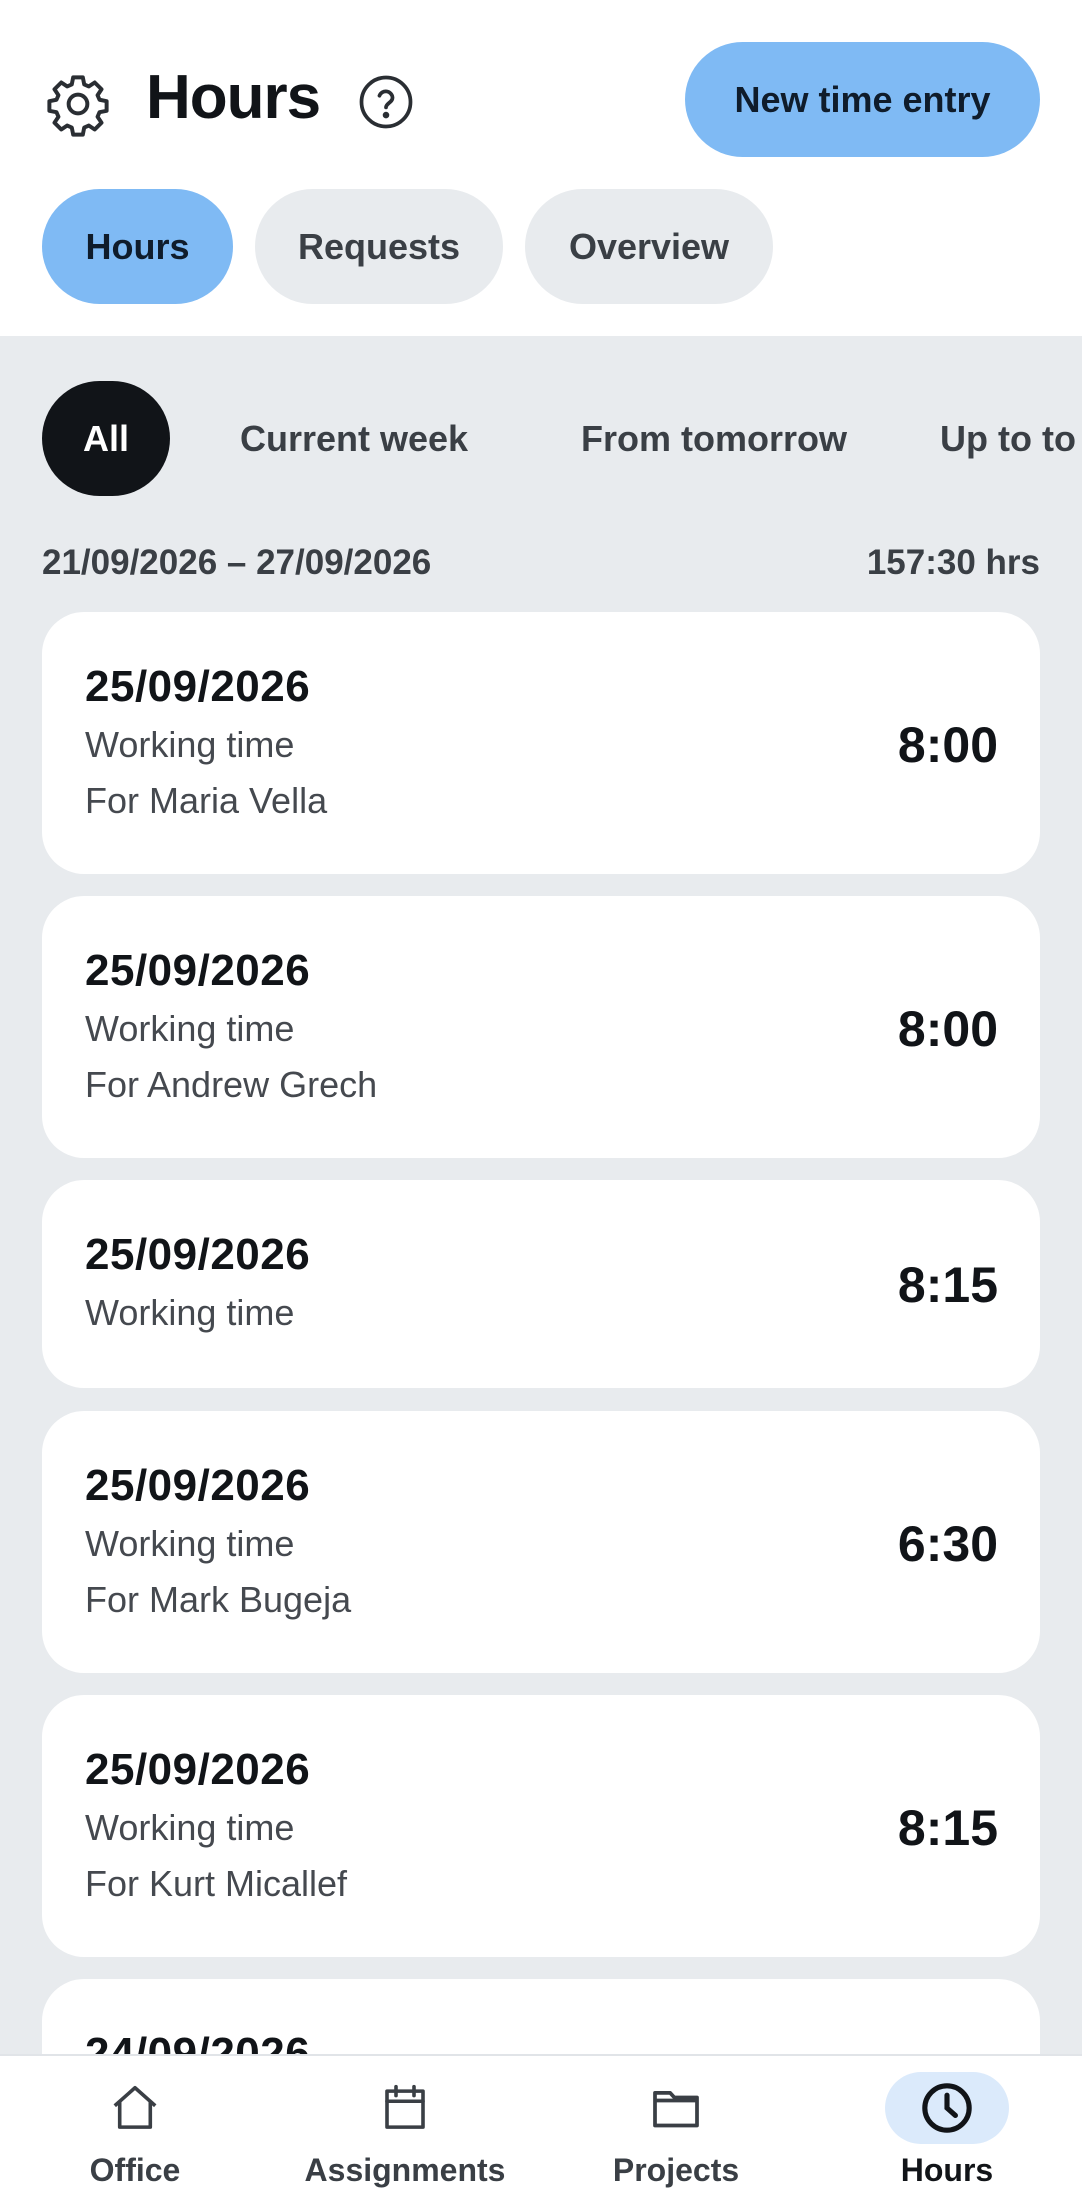  I want to click on nav-office-label: Office, so click(135, 2170).